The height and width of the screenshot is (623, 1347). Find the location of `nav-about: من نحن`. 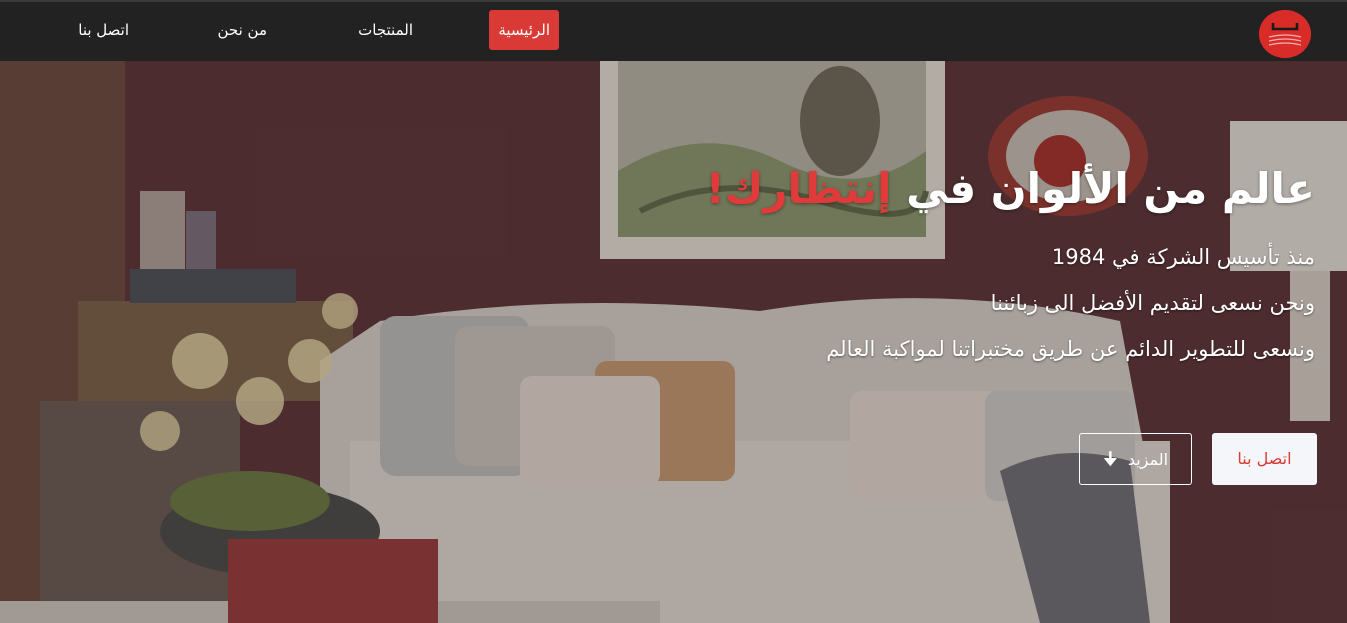

nav-about: من نحن is located at coordinates (243, 30).